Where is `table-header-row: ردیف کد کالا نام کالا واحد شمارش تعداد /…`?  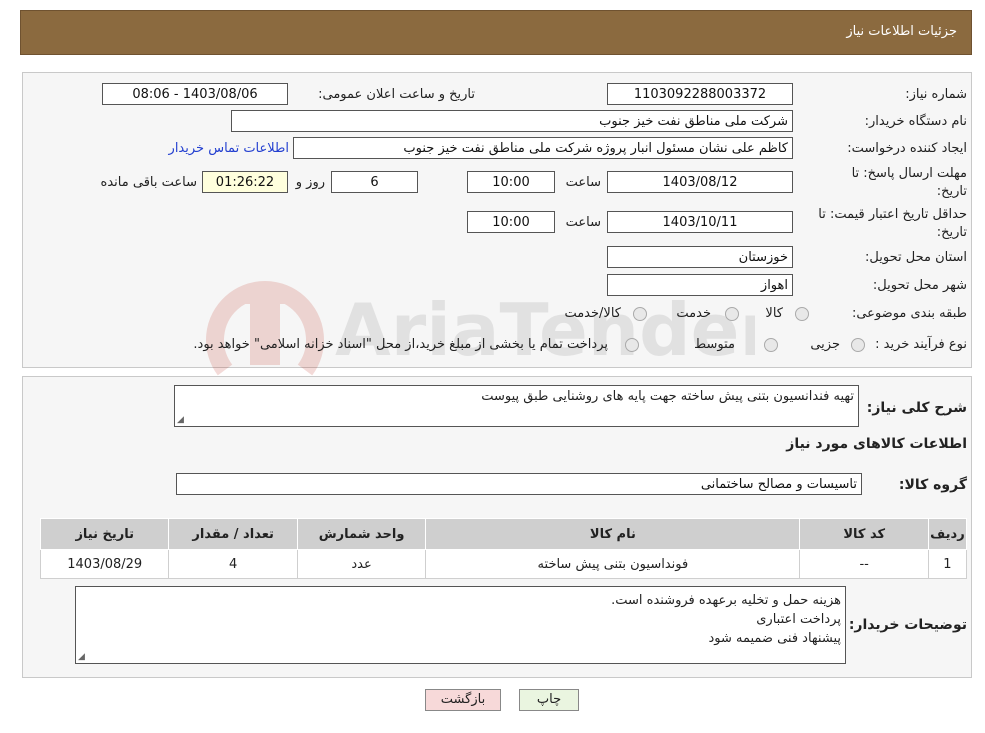
table-header-row: ردیف کد کالا نام کالا واحد شمارش تعداد /… is located at coordinates (503, 534).